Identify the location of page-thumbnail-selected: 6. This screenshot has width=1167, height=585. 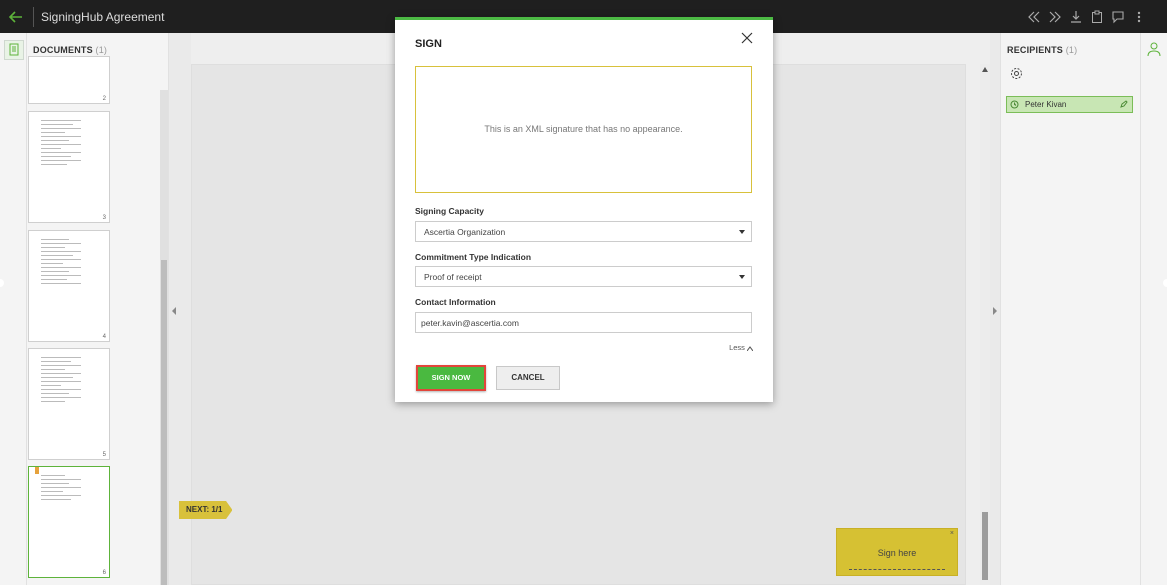
(69, 522).